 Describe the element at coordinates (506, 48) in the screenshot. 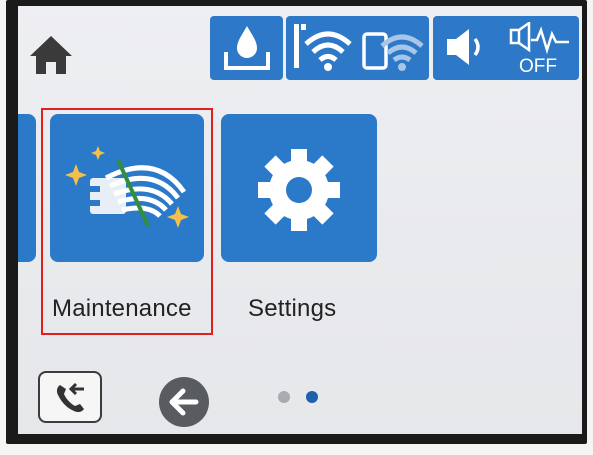

I see `sound-status-button: OFF` at that location.